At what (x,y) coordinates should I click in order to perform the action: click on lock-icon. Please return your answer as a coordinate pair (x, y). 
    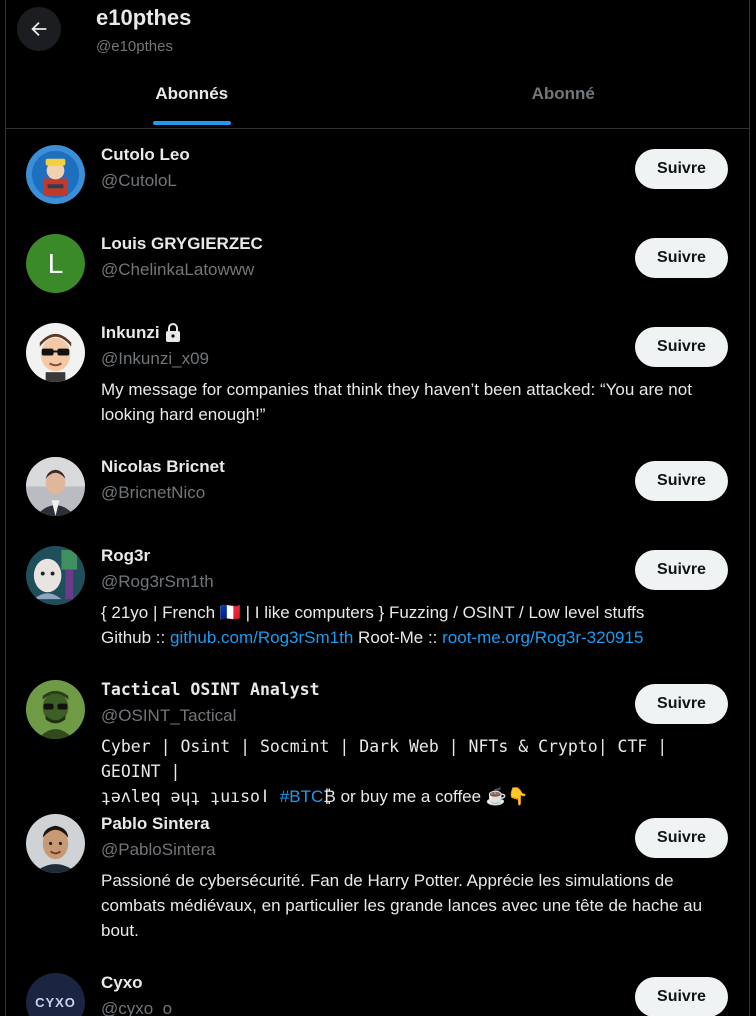
    Looking at the image, I should click on (172, 332).